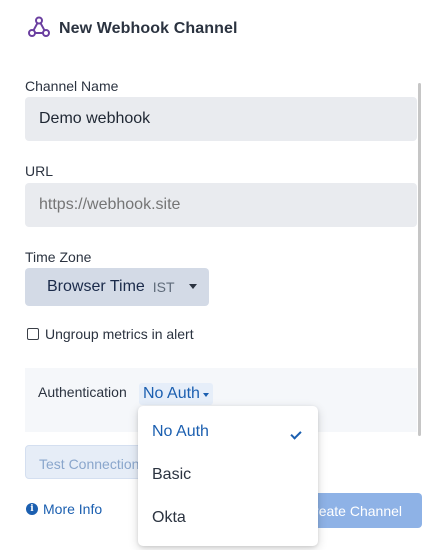 This screenshot has width=448, height=550. Describe the element at coordinates (296, 434) in the screenshot. I see `checkmark-icon` at that location.